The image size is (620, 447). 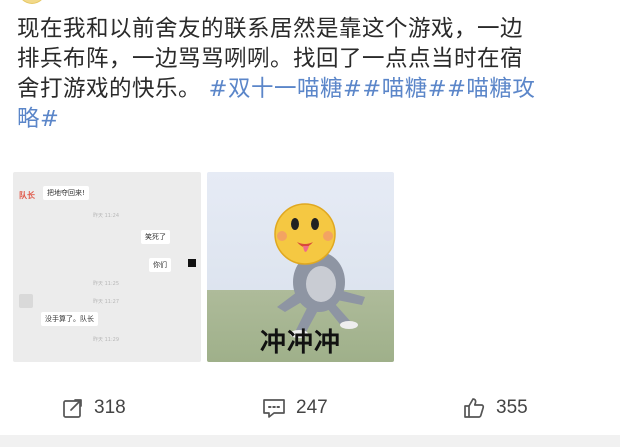 I want to click on post-line-4: 略#, so click(x=313, y=119).